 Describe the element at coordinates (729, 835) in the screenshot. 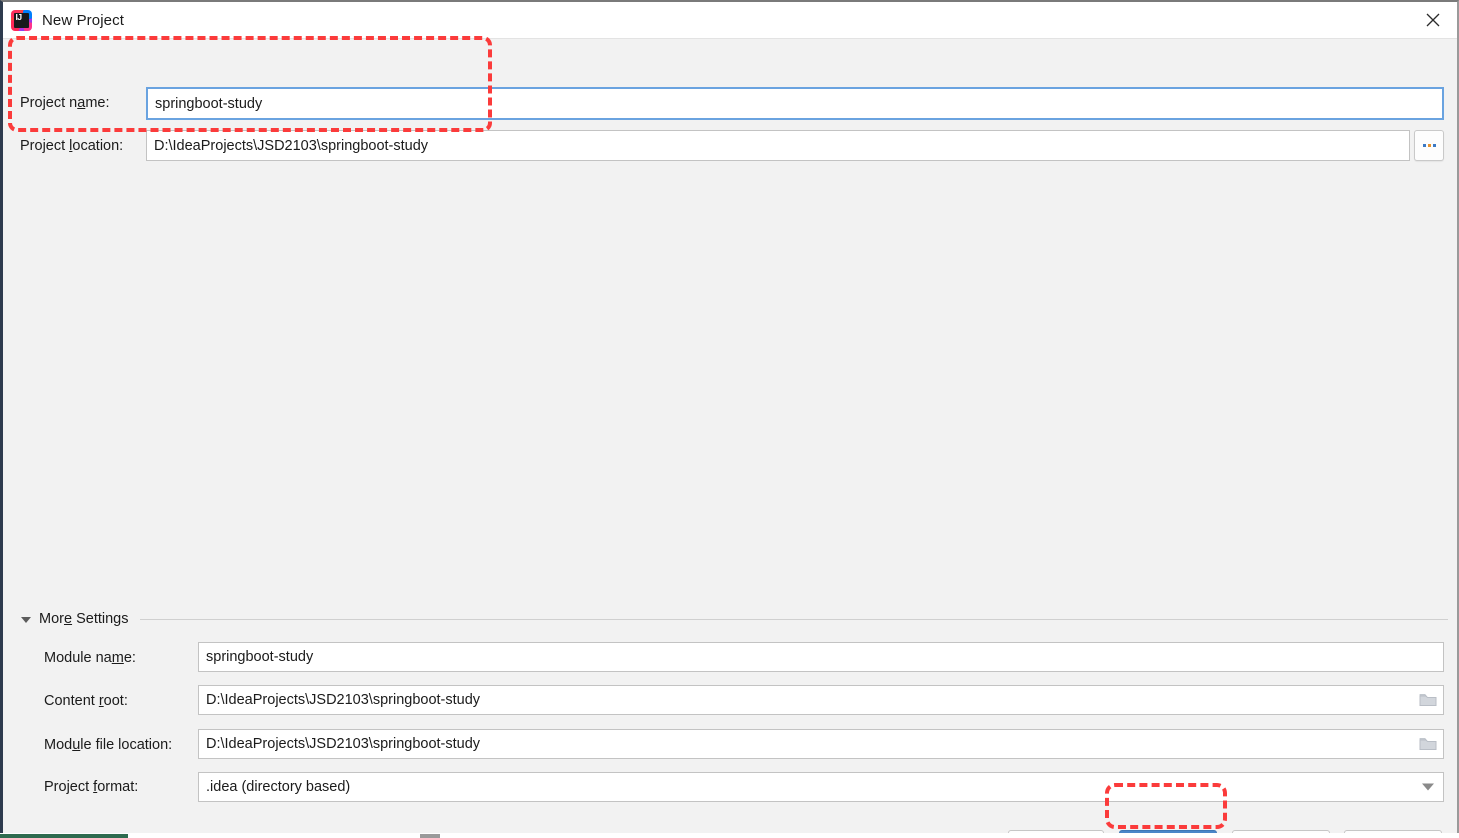

I see `taskbar-strip` at that location.